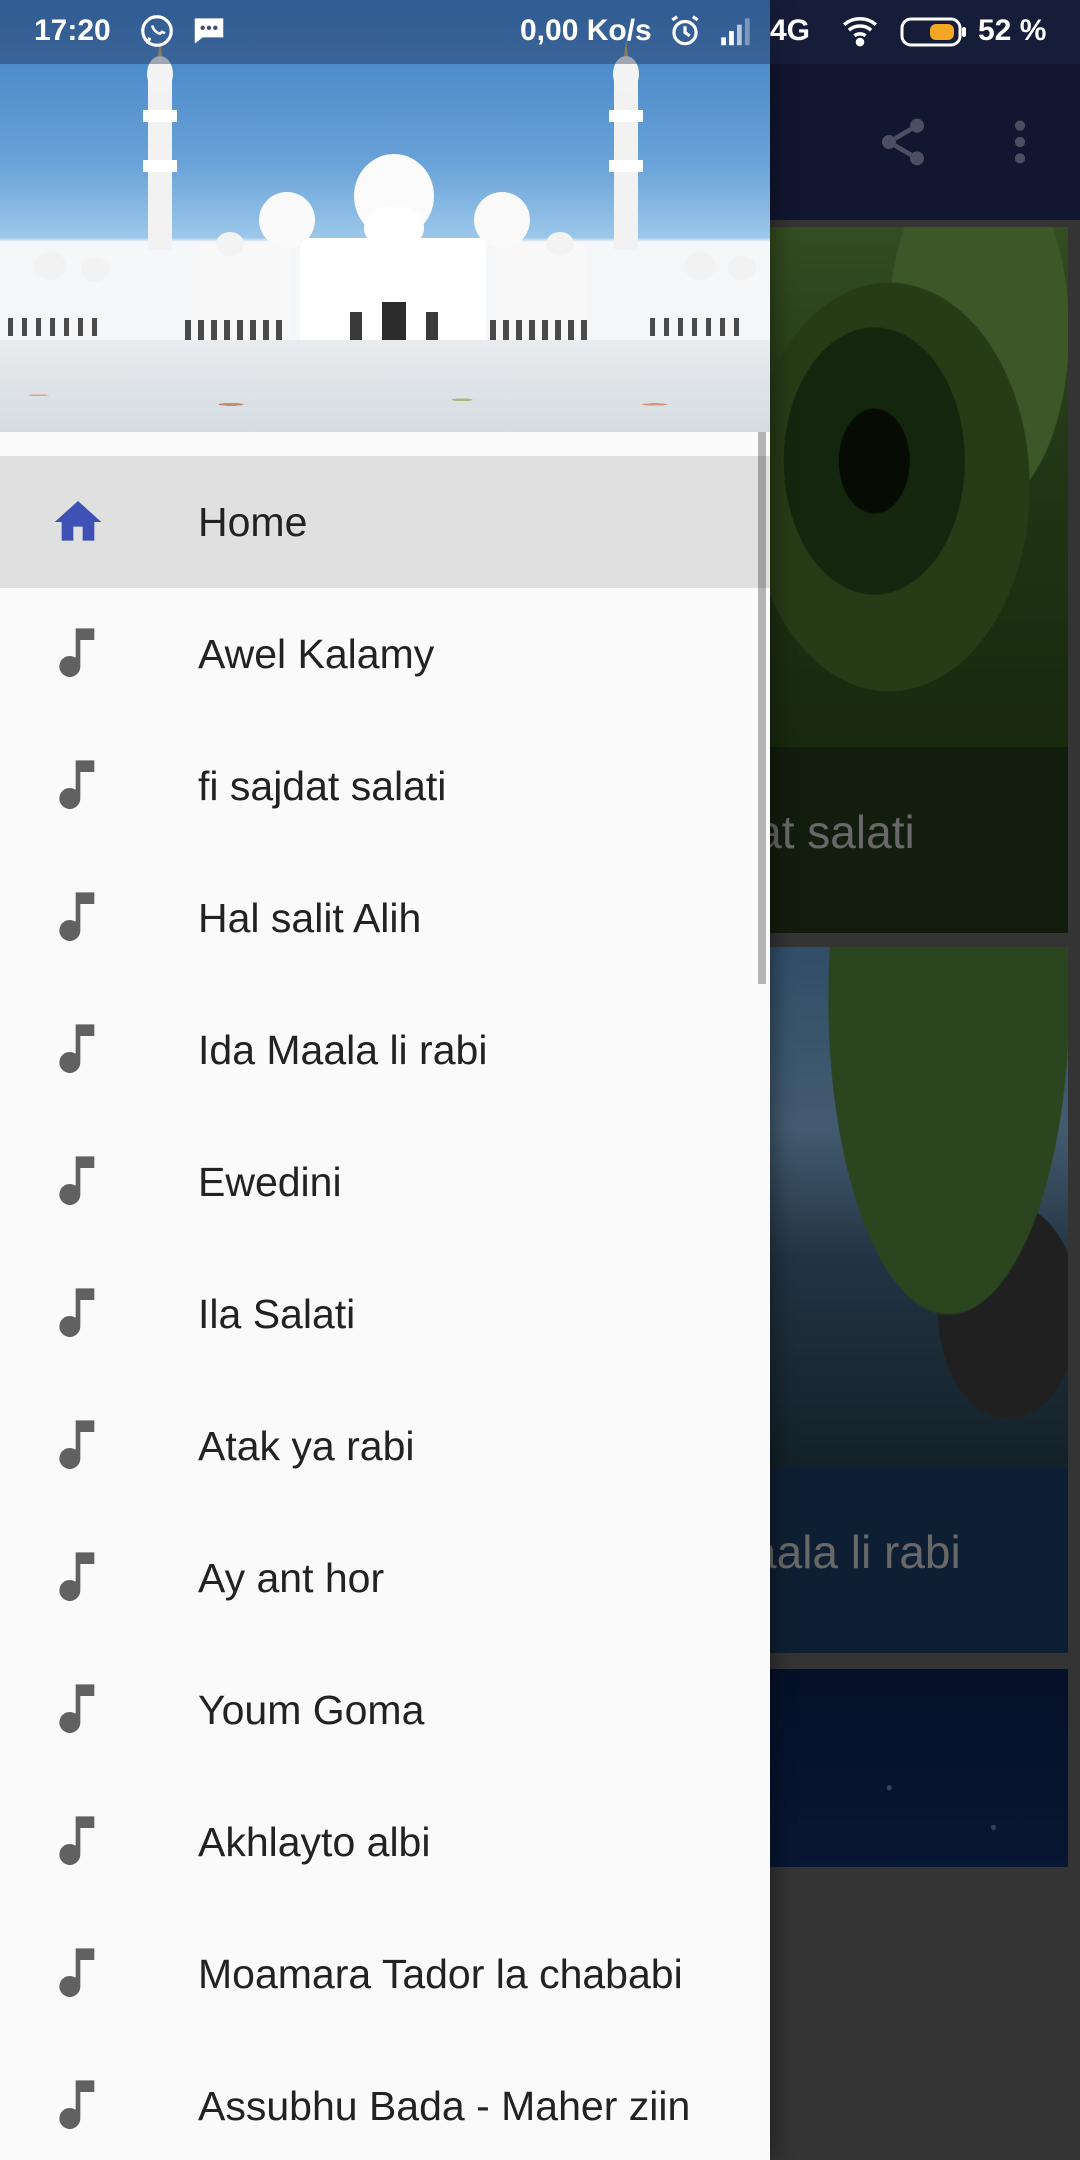 This screenshot has height=2160, width=1080. I want to click on drawer-item-song: Ida Maala li rabi, so click(385, 1050).